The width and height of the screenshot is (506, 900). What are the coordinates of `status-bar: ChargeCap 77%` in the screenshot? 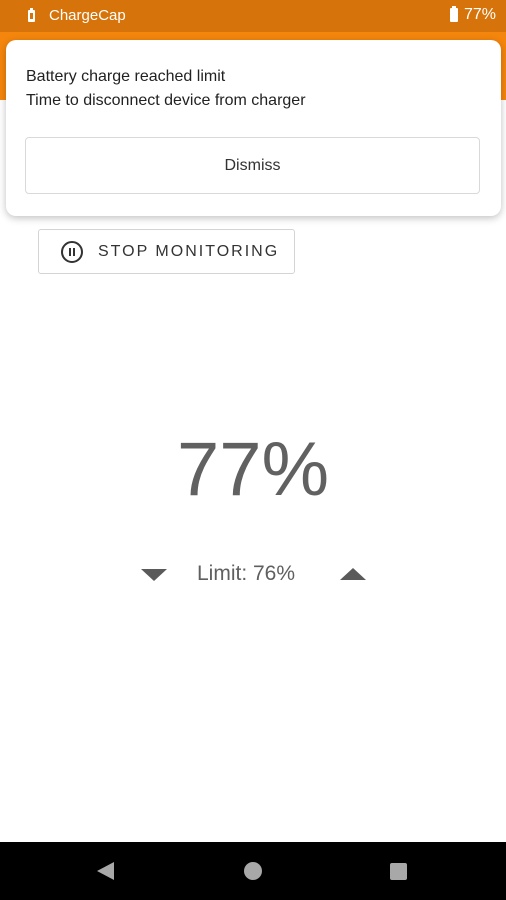 It's located at (253, 16).